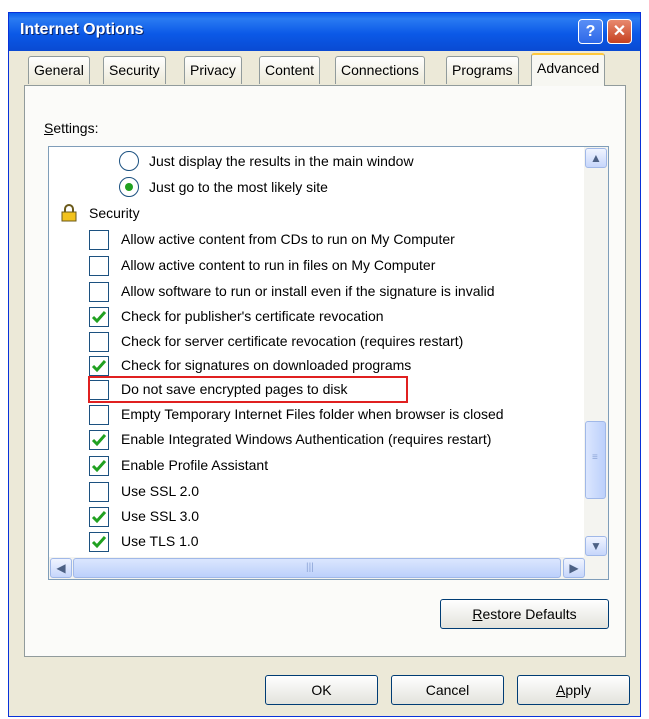 This screenshot has height=719, width=649. What do you see at coordinates (134, 70) in the screenshot?
I see `tab-security: Security` at bounding box center [134, 70].